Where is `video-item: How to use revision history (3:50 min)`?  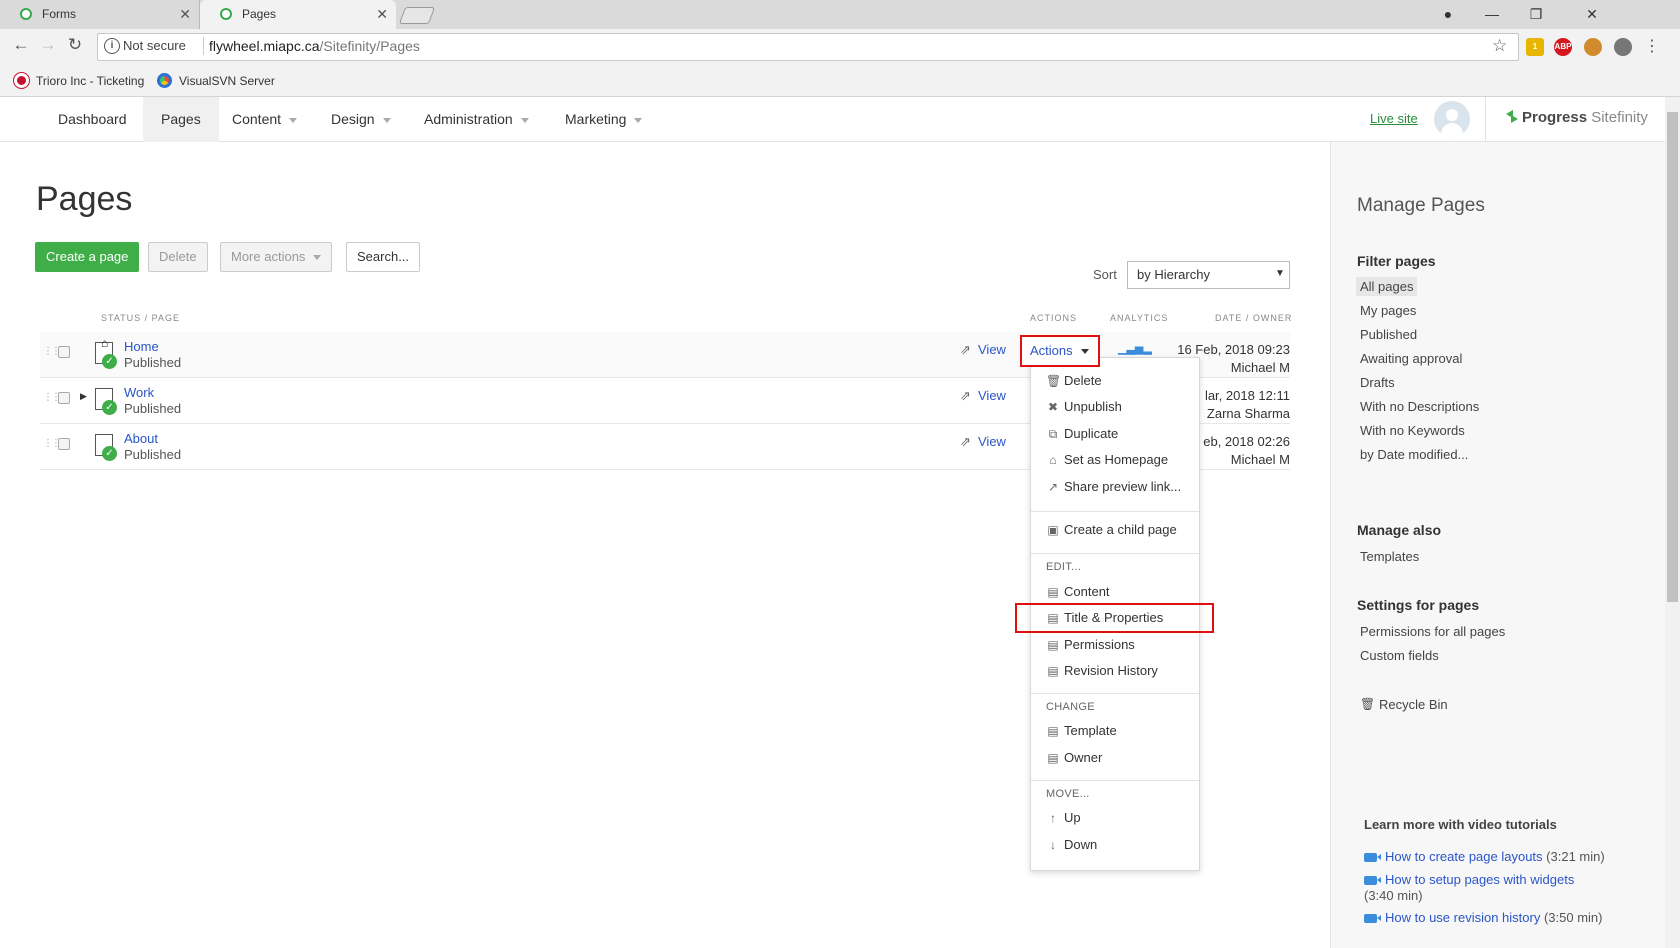
video-item: How to use revision history (3:50 min) is located at coordinates (1483, 917).